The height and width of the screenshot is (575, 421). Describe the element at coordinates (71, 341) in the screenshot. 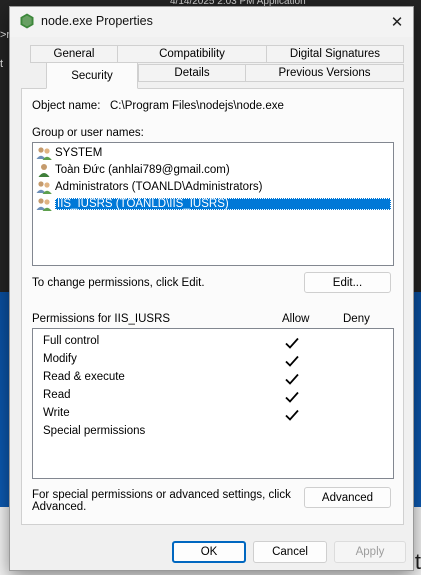

I see `permission-name: Full control` at that location.